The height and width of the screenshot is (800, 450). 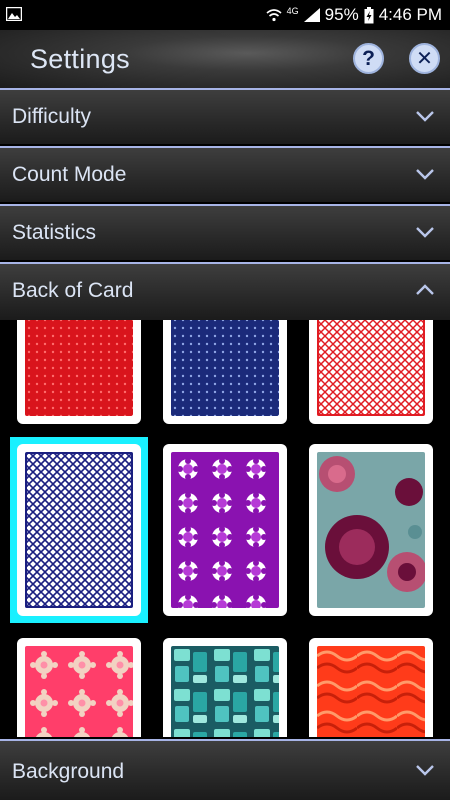 I want to click on card-back-option-red-waves, so click(x=371, y=687).